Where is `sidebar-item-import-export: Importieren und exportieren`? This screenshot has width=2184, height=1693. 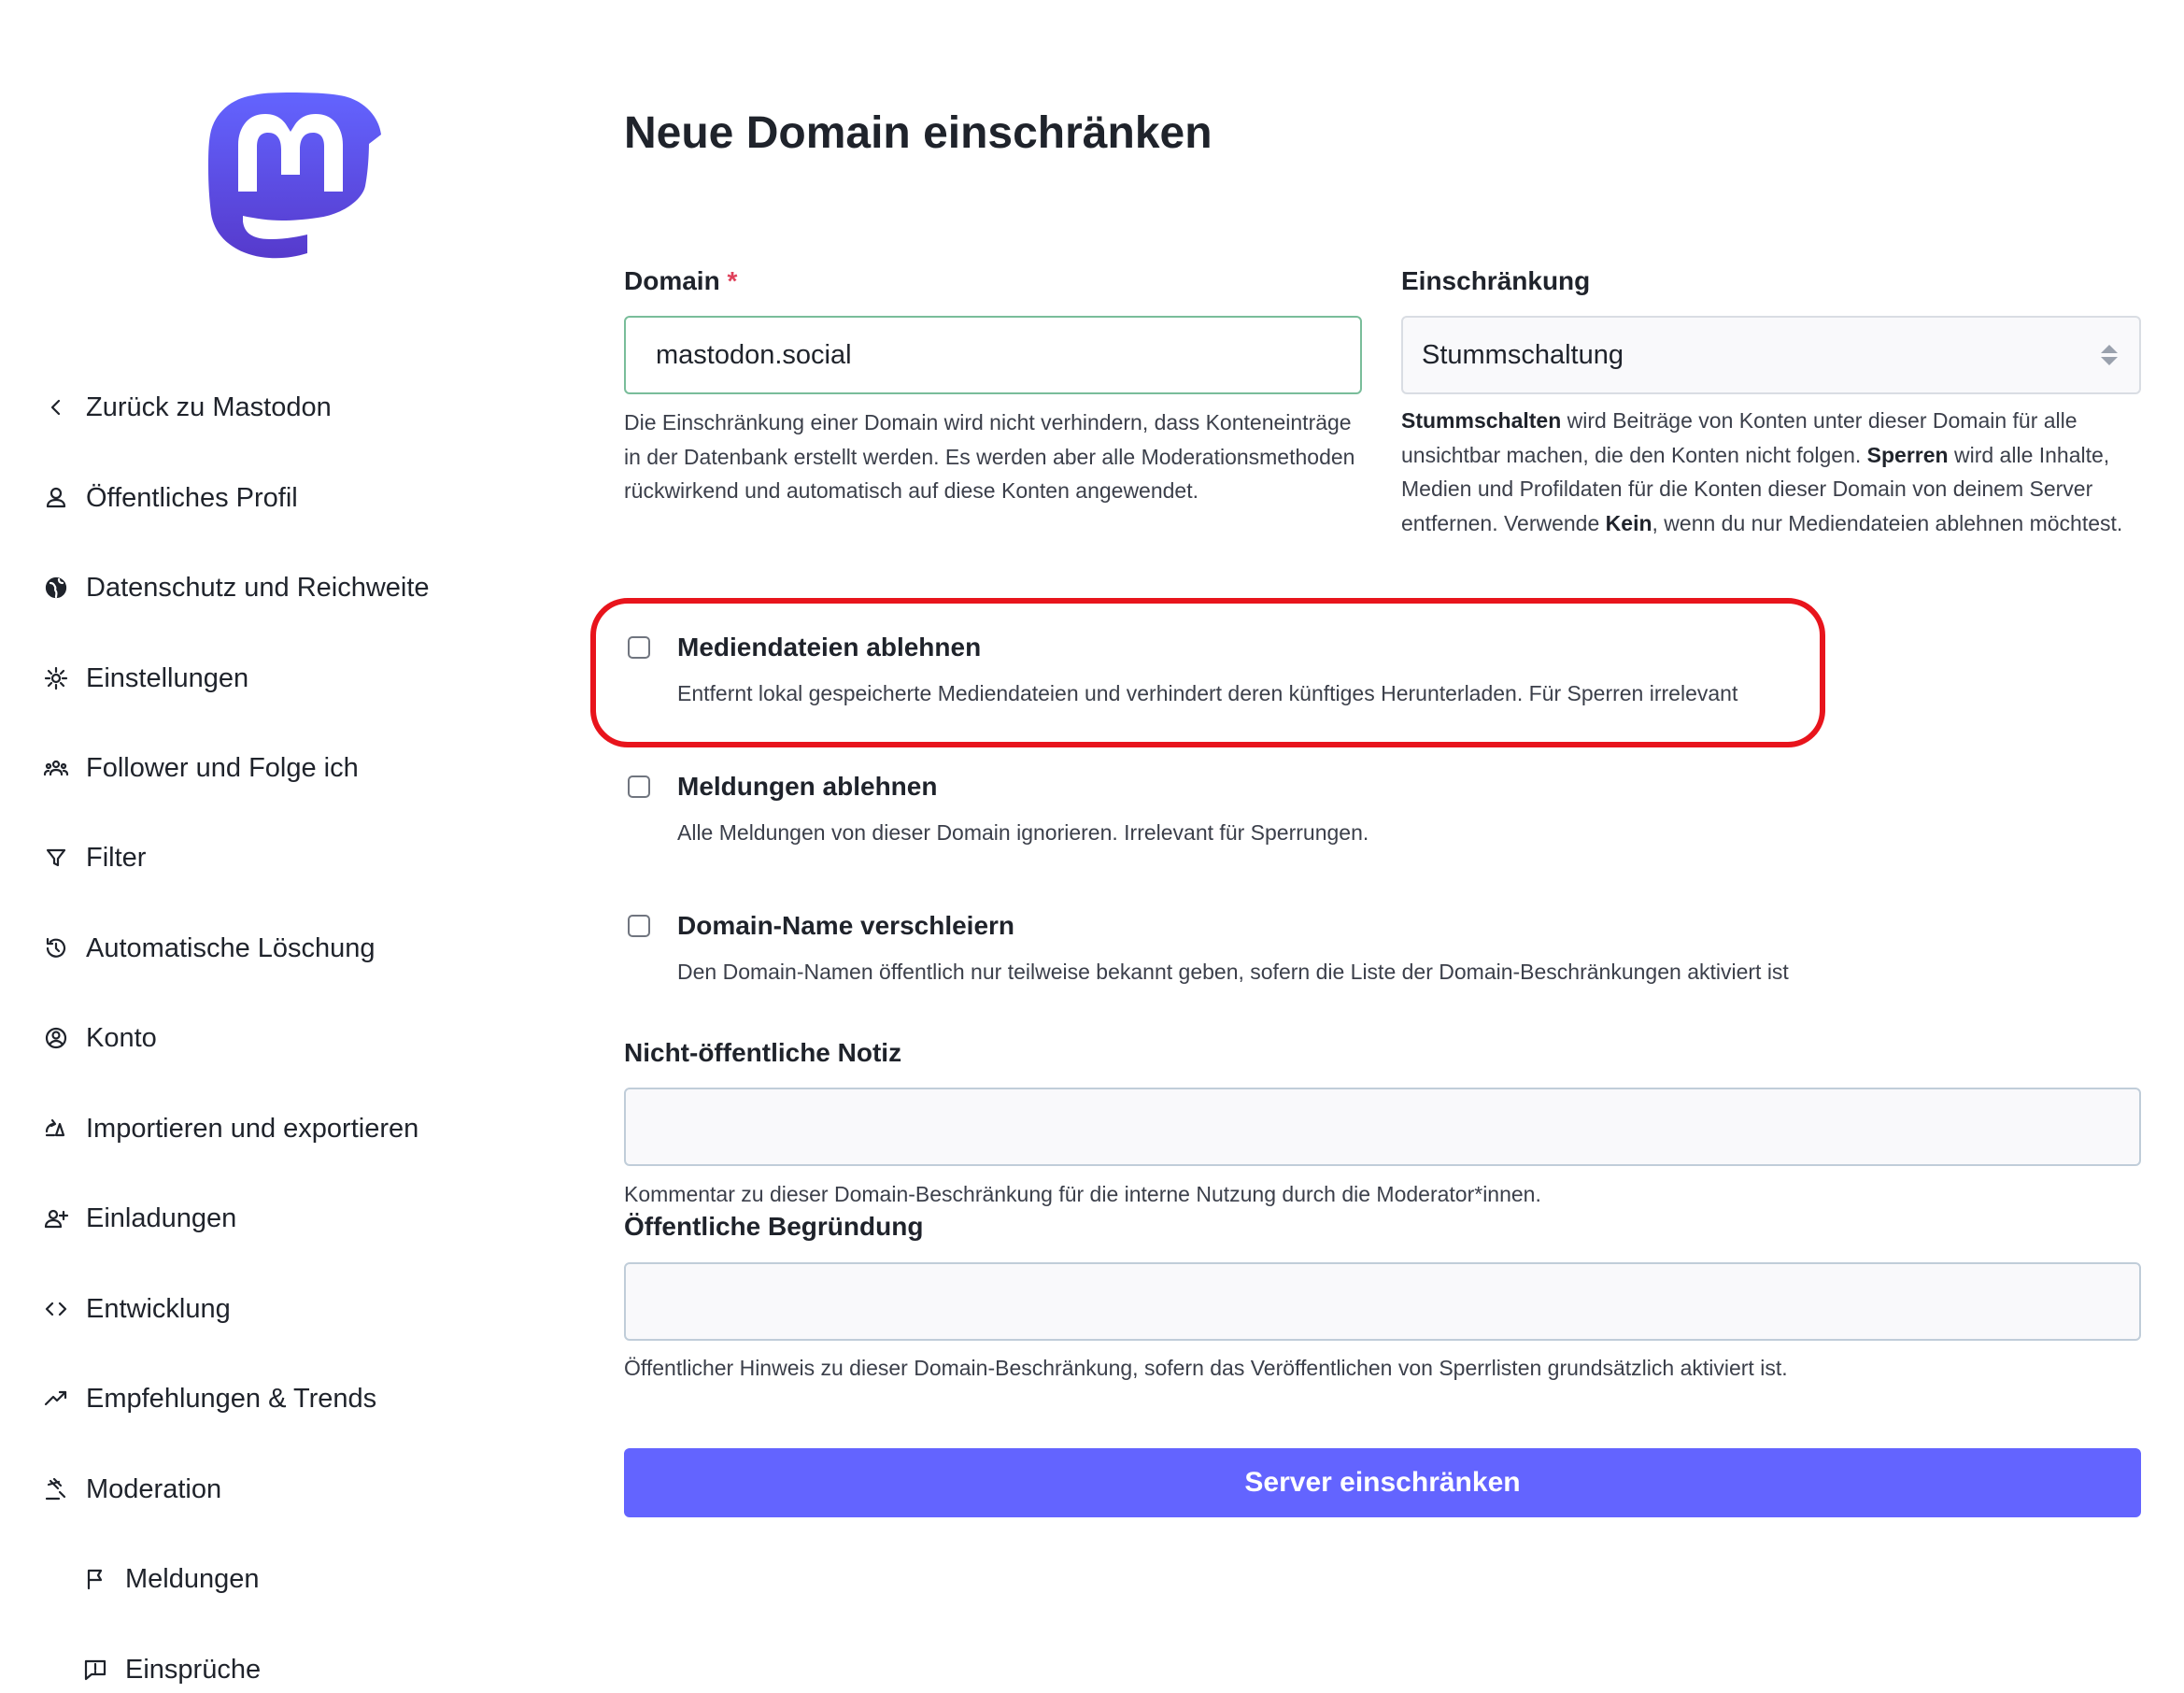 sidebar-item-import-export: Importieren und exportieren is located at coordinates (227, 1129).